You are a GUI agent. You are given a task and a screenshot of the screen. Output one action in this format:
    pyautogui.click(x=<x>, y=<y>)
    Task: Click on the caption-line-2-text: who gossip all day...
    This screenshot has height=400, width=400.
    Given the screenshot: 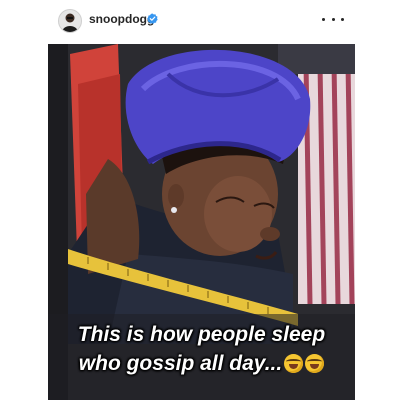 What is the action you would take?
    pyautogui.click(x=180, y=363)
    